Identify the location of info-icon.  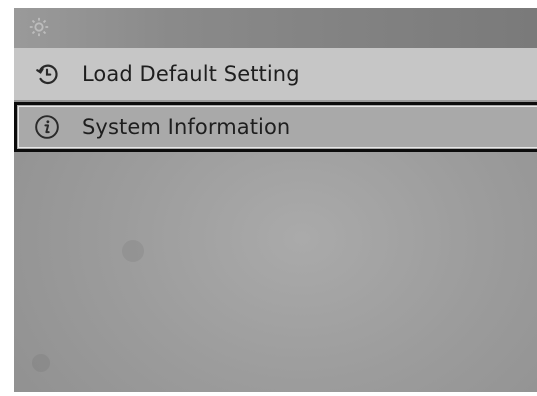
(47, 127).